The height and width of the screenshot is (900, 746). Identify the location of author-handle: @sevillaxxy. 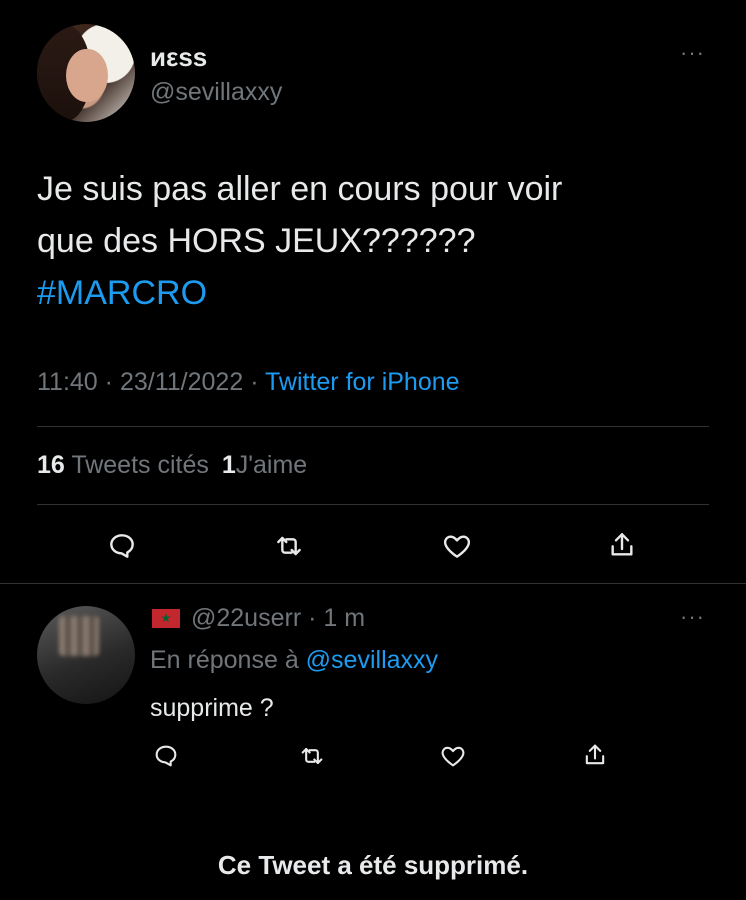
(216, 92).